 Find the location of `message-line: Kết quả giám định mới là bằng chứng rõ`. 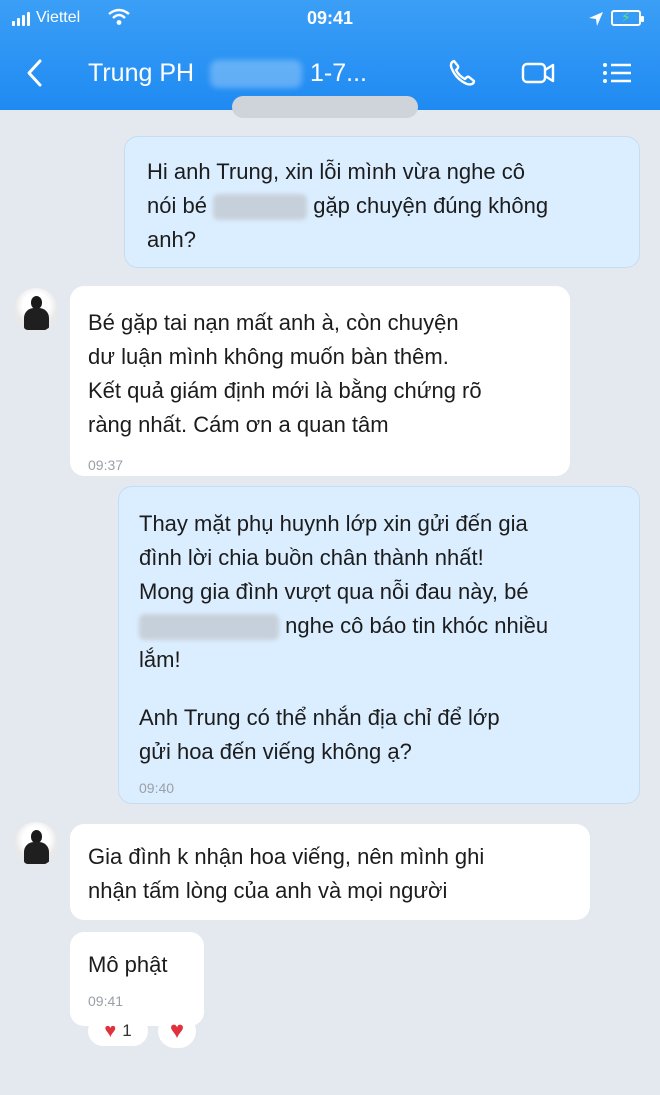

message-line: Kết quả giám định mới là bằng chứng rõ is located at coordinates (285, 390).